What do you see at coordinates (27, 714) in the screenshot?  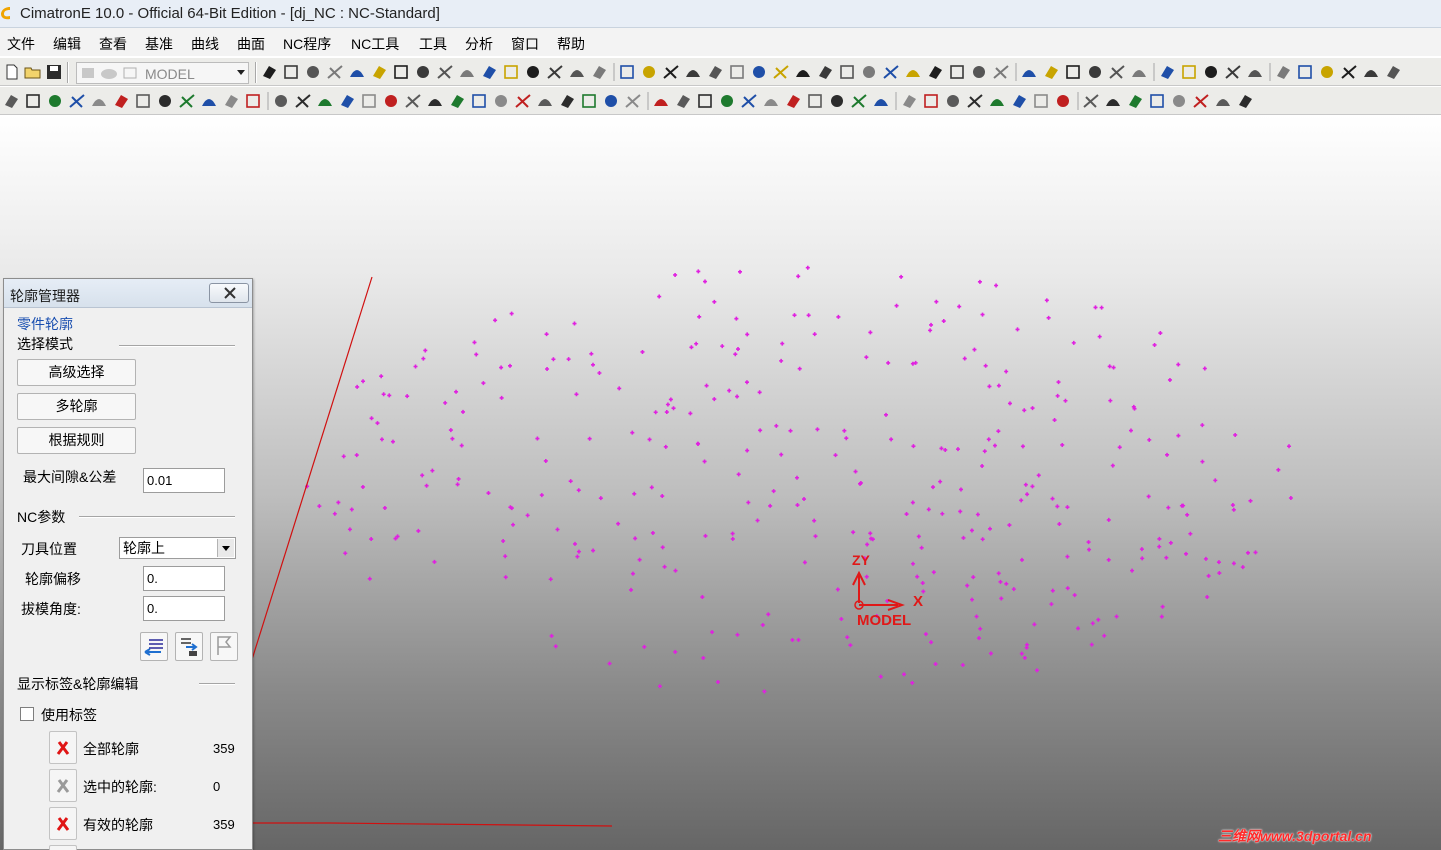 I see `use-tags-checkbox` at bounding box center [27, 714].